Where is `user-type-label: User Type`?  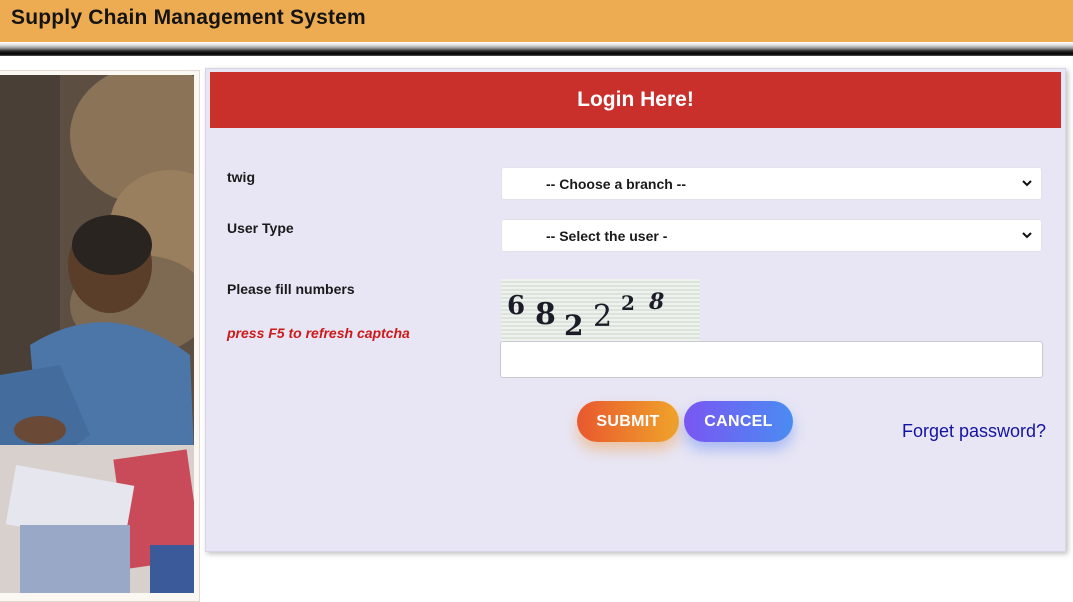
user-type-label: User Type is located at coordinates (260, 228).